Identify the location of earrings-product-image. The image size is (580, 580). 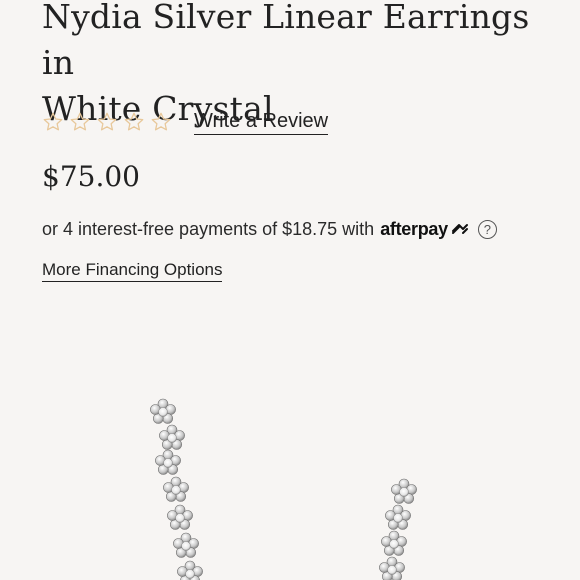
(283, 489).